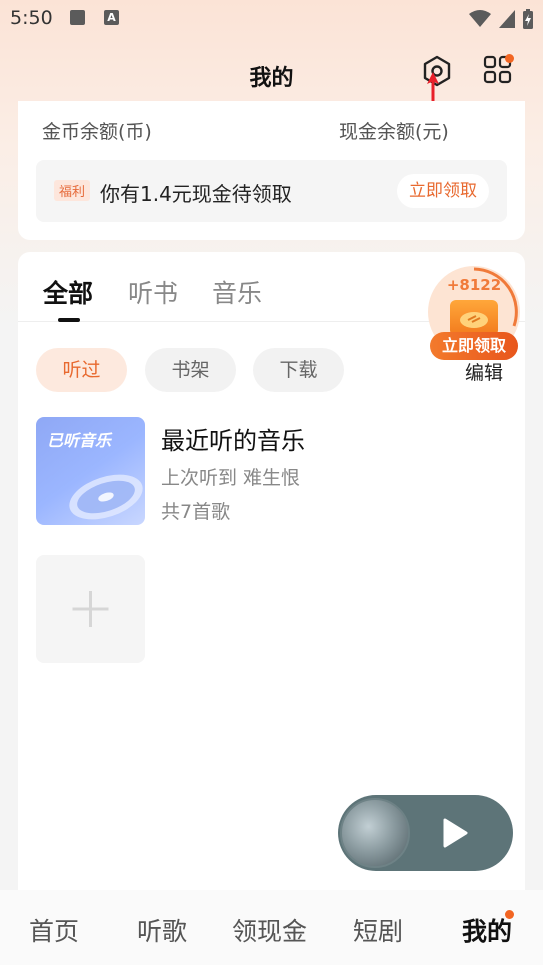 This screenshot has height=965, width=543. Describe the element at coordinates (425, 833) in the screenshot. I see `mini-player` at that location.